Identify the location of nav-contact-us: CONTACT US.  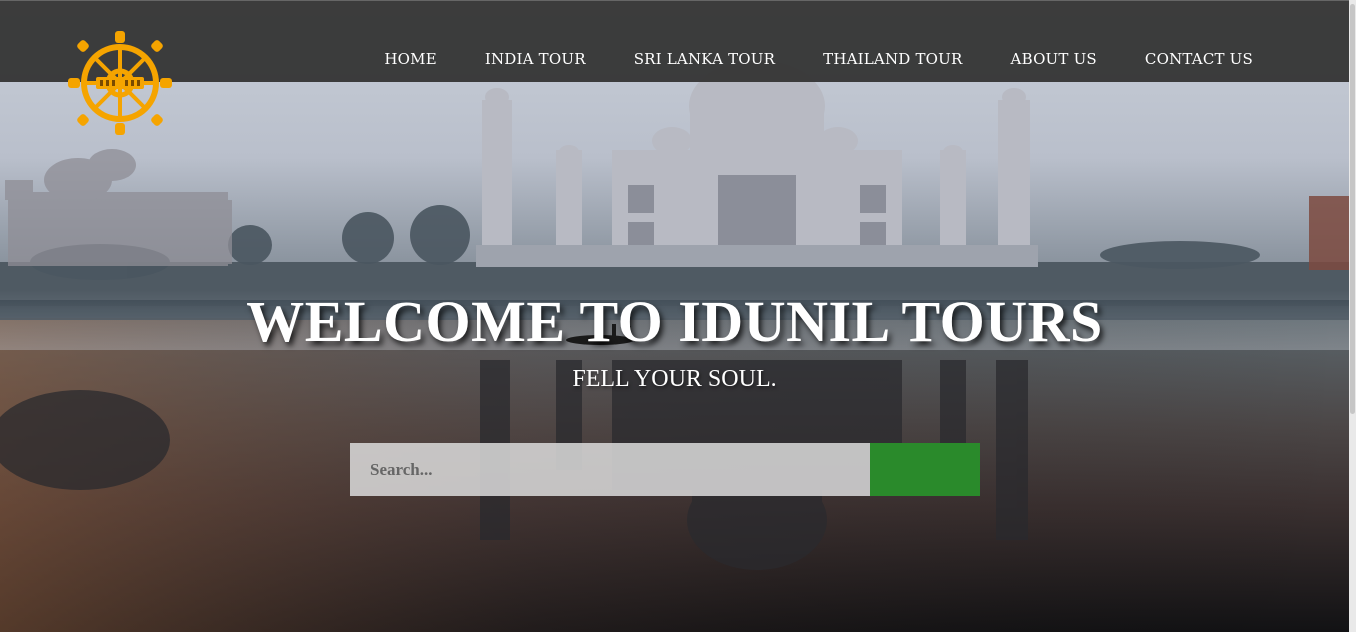
(1199, 59).